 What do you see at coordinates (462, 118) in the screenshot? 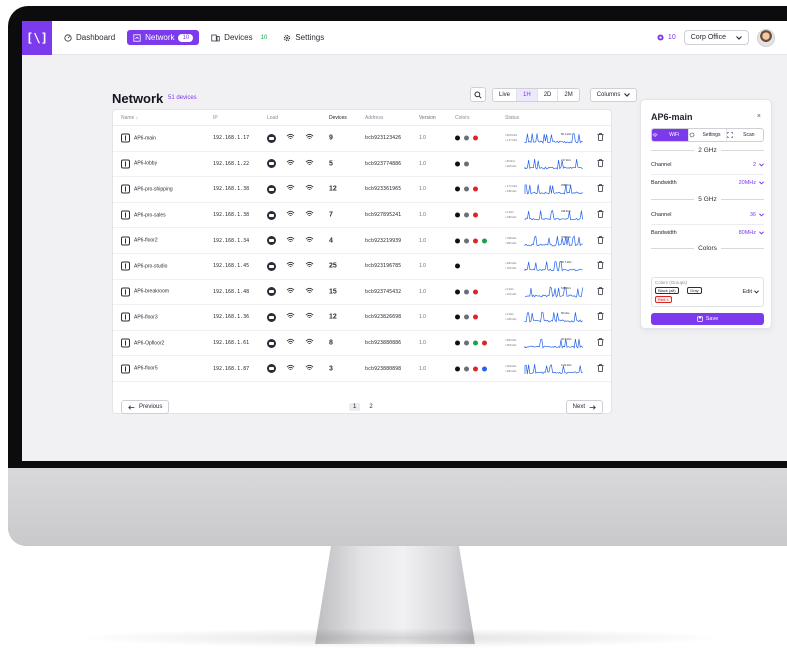
I see `header-colors: Colors` at bounding box center [462, 118].